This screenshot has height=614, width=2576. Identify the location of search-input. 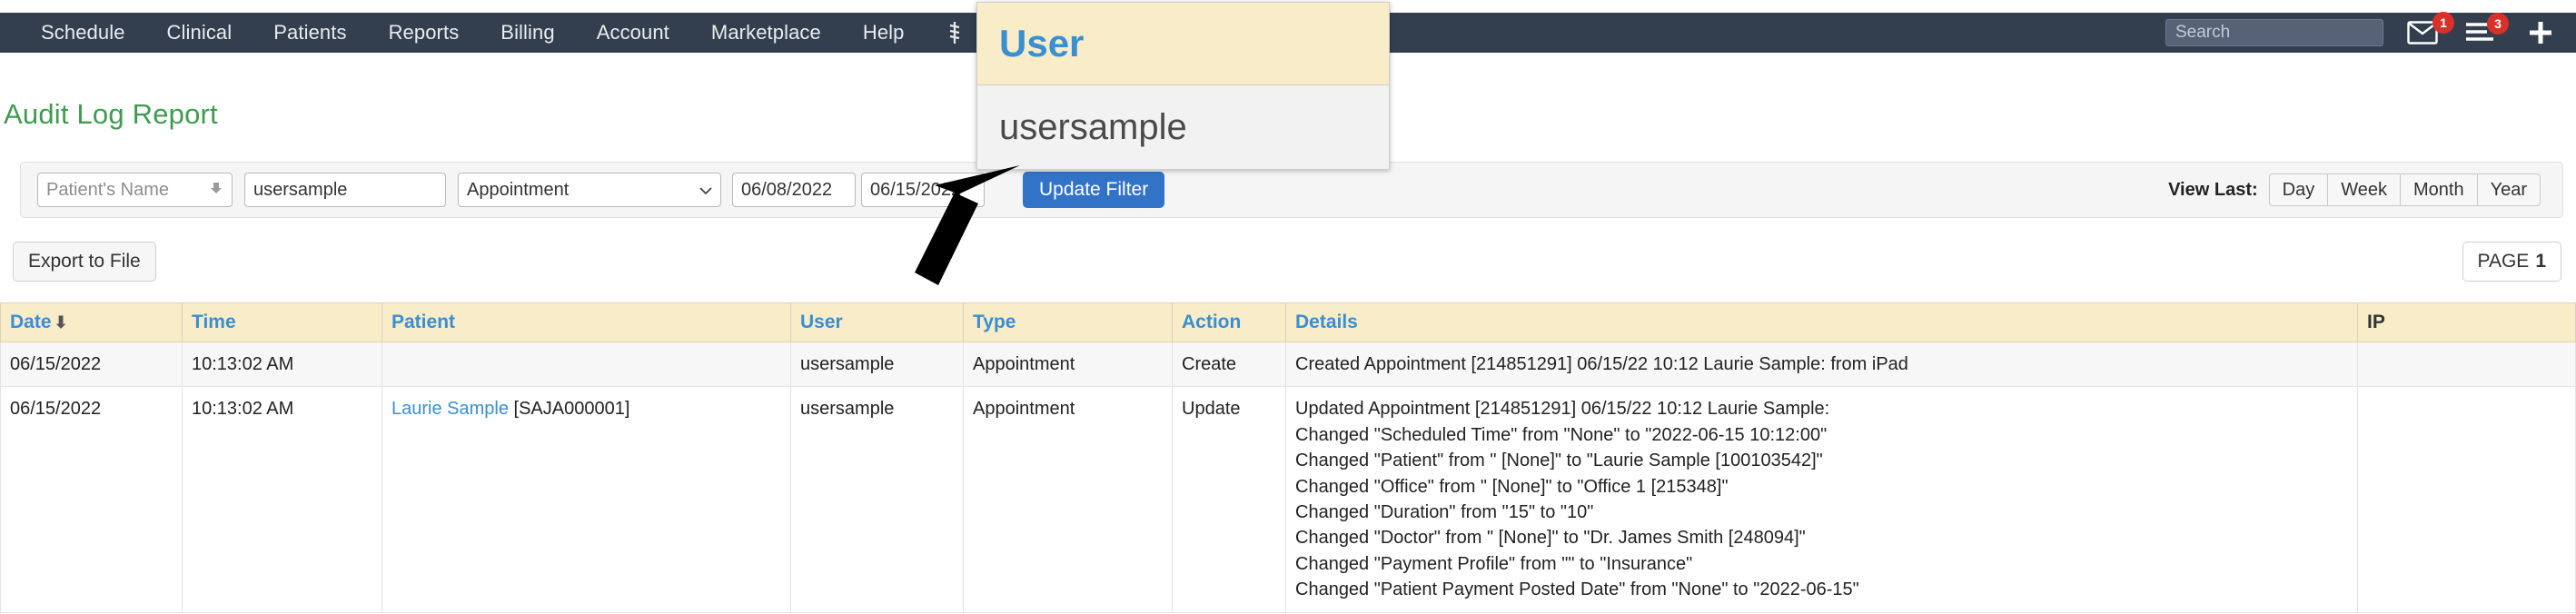
(2274, 32).